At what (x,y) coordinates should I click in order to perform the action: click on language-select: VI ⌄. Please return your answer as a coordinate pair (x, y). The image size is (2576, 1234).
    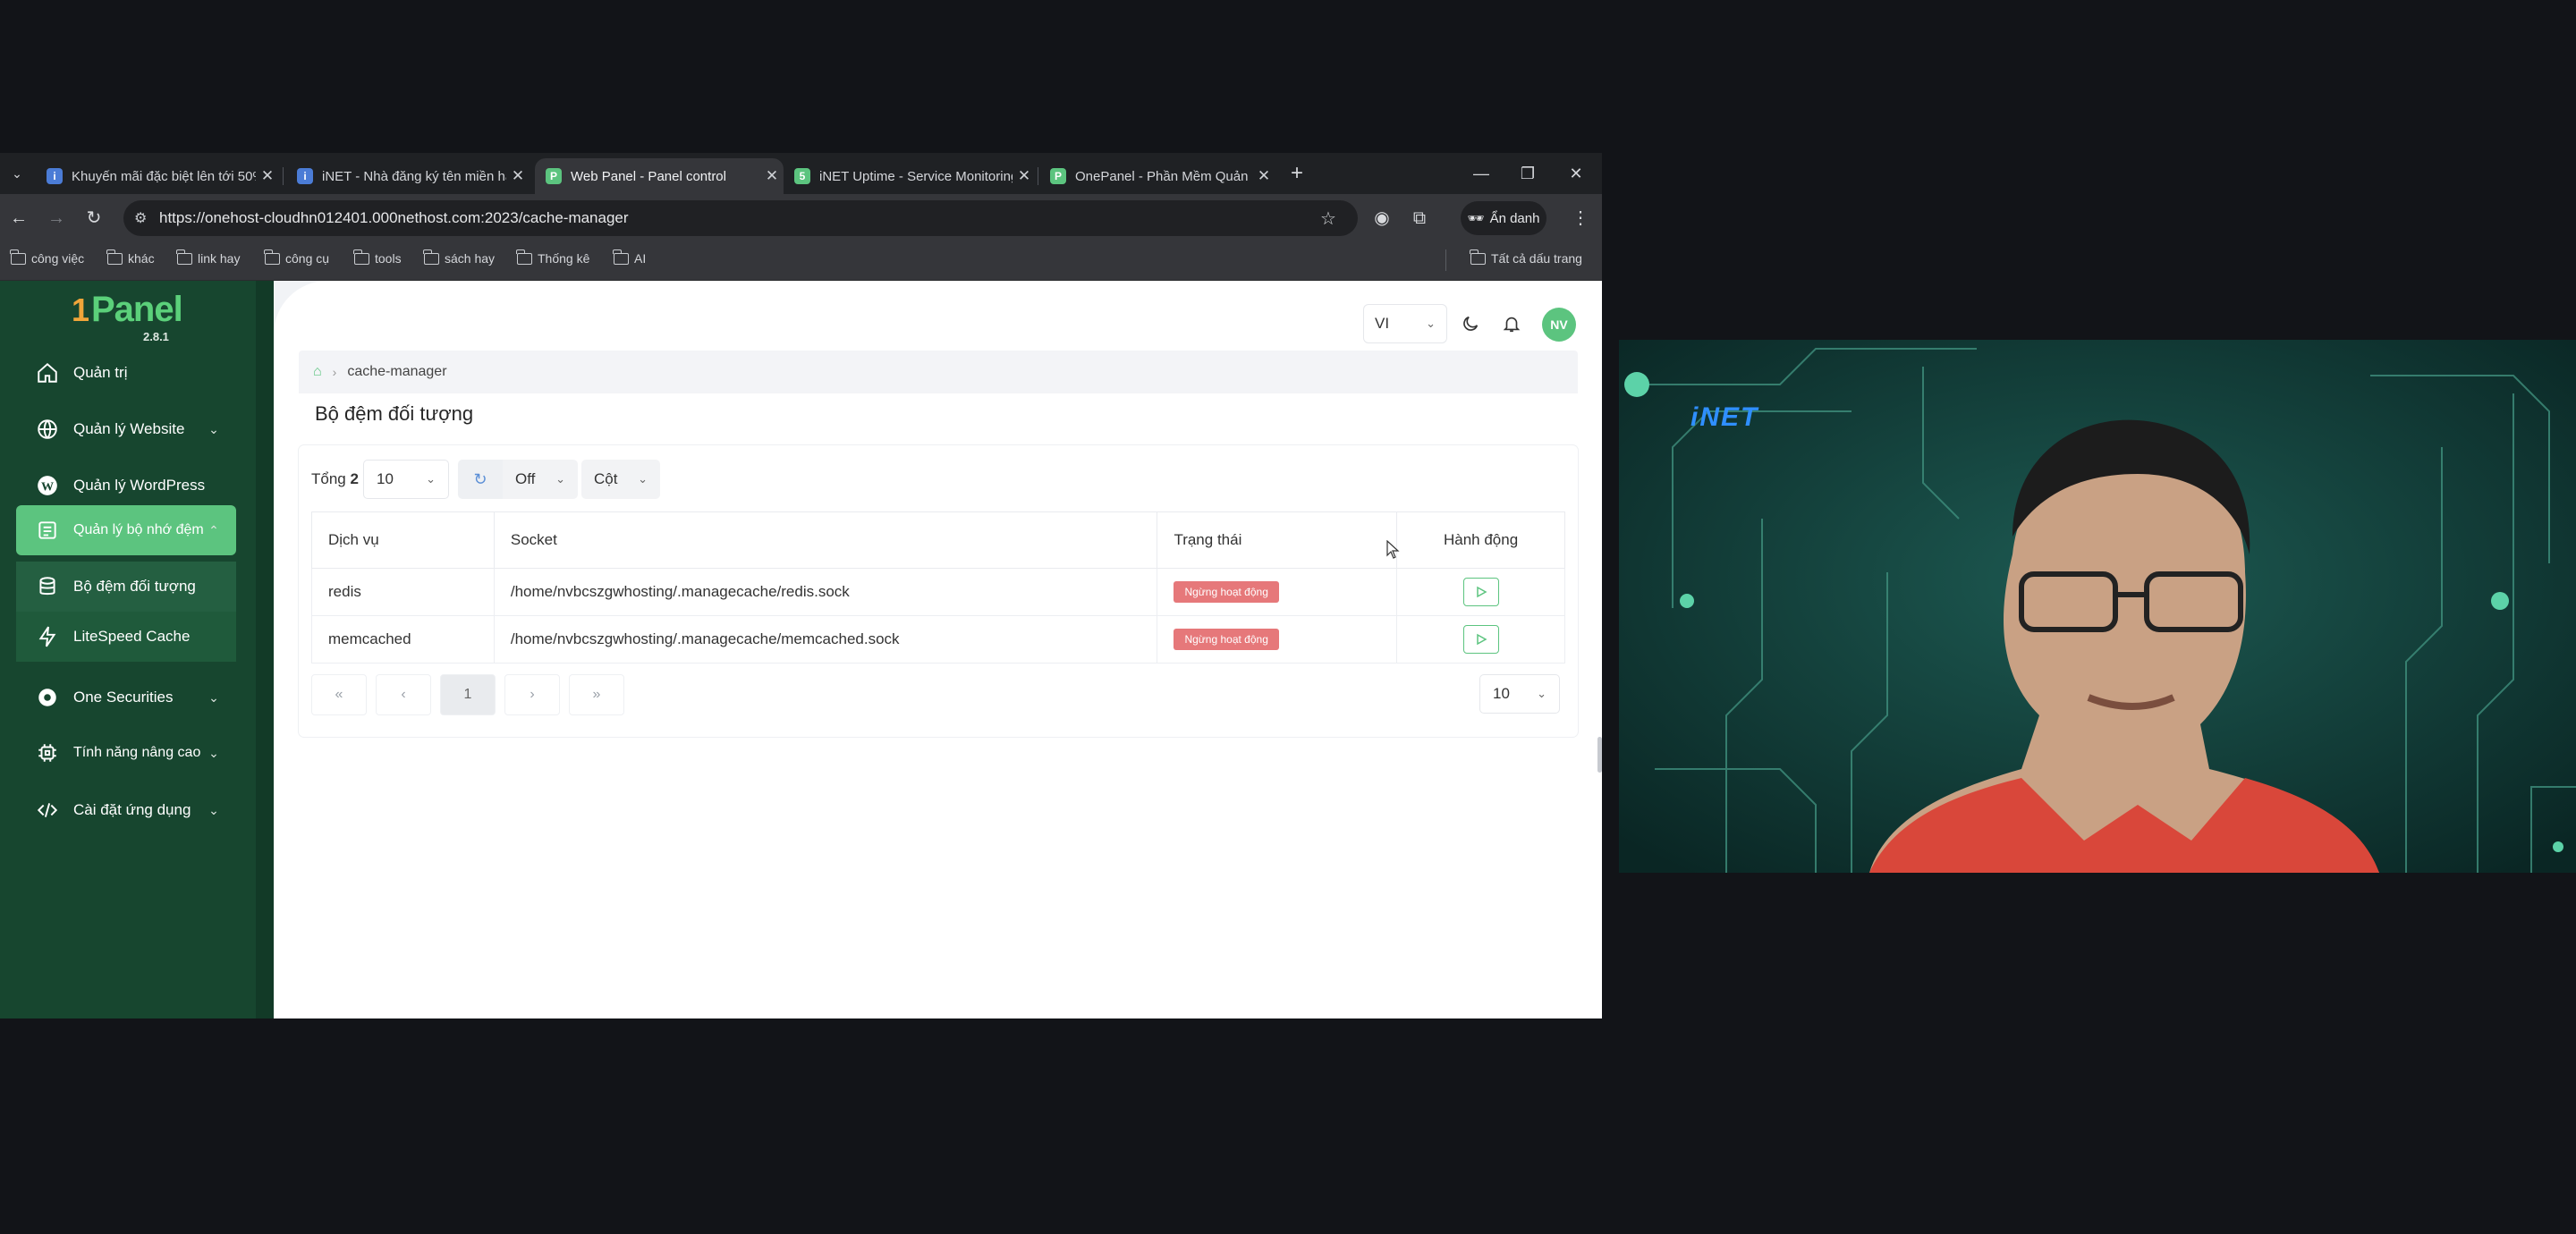
    Looking at the image, I should click on (1405, 323).